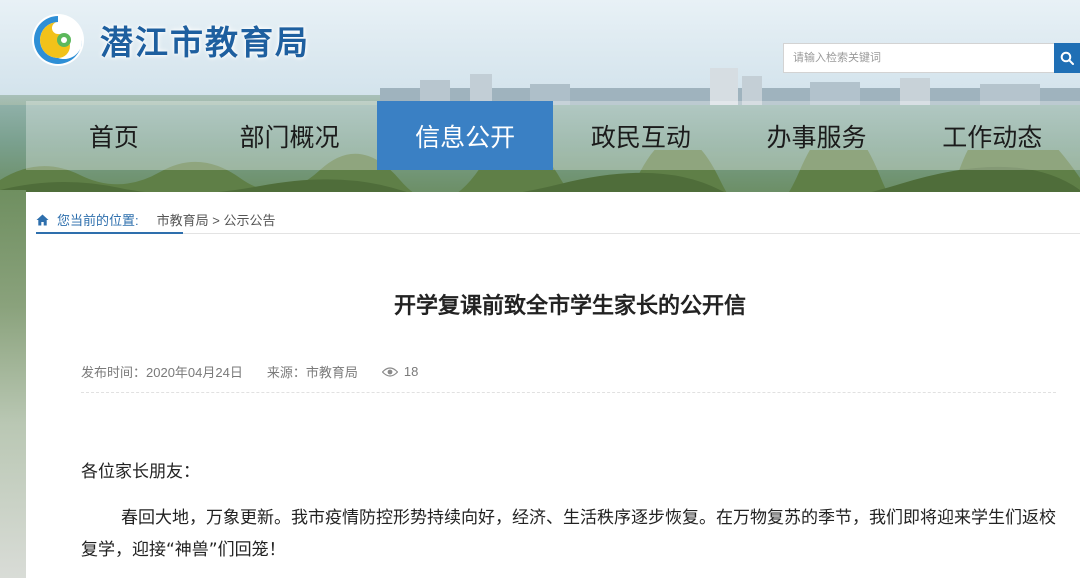 The width and height of the screenshot is (1080, 578). Describe the element at coordinates (290, 135) in the screenshot. I see `nav-item-department: 部门概况` at that location.